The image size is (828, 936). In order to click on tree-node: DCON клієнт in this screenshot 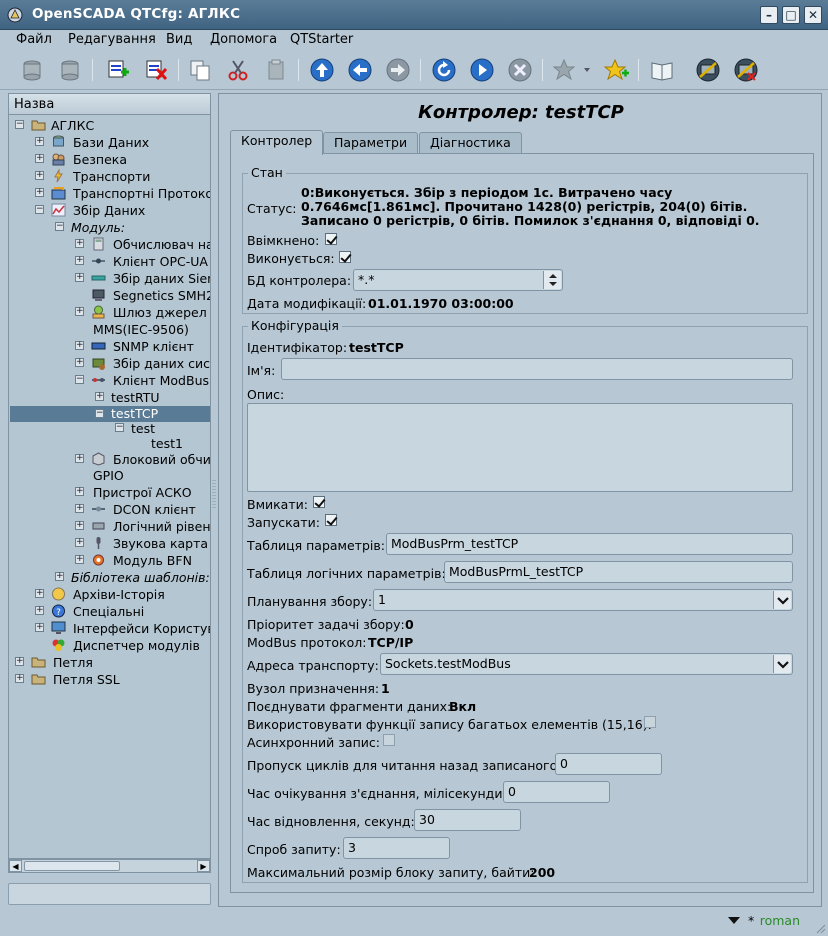, I will do `click(154, 510)`.